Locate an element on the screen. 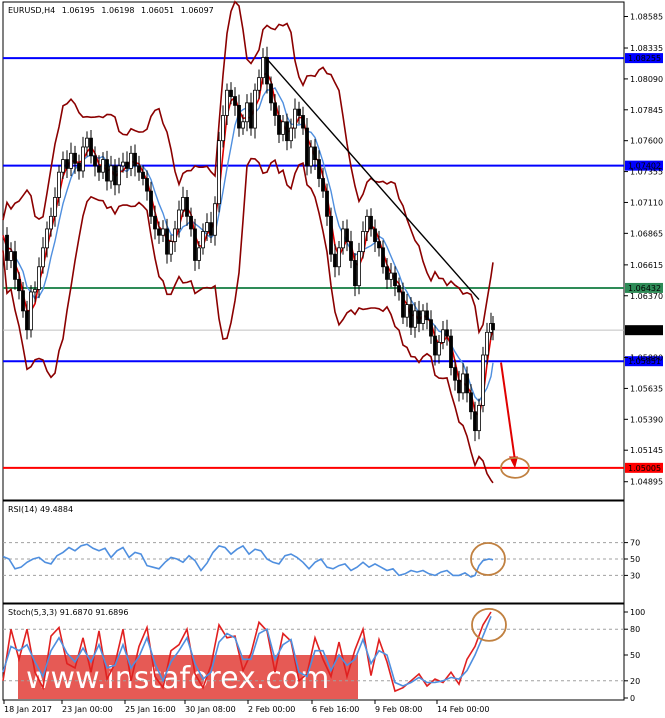  price-tick-label: 1.05880 is located at coordinates (646, 358).